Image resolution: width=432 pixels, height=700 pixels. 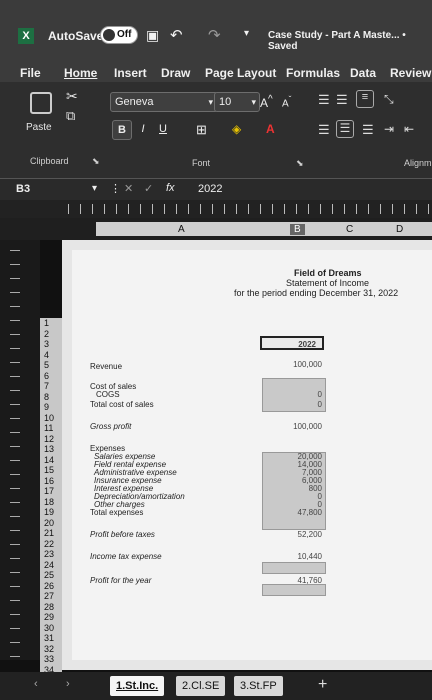 What do you see at coordinates (110, 426) in the screenshot?
I see `statement-line-label: Gross profit` at bounding box center [110, 426].